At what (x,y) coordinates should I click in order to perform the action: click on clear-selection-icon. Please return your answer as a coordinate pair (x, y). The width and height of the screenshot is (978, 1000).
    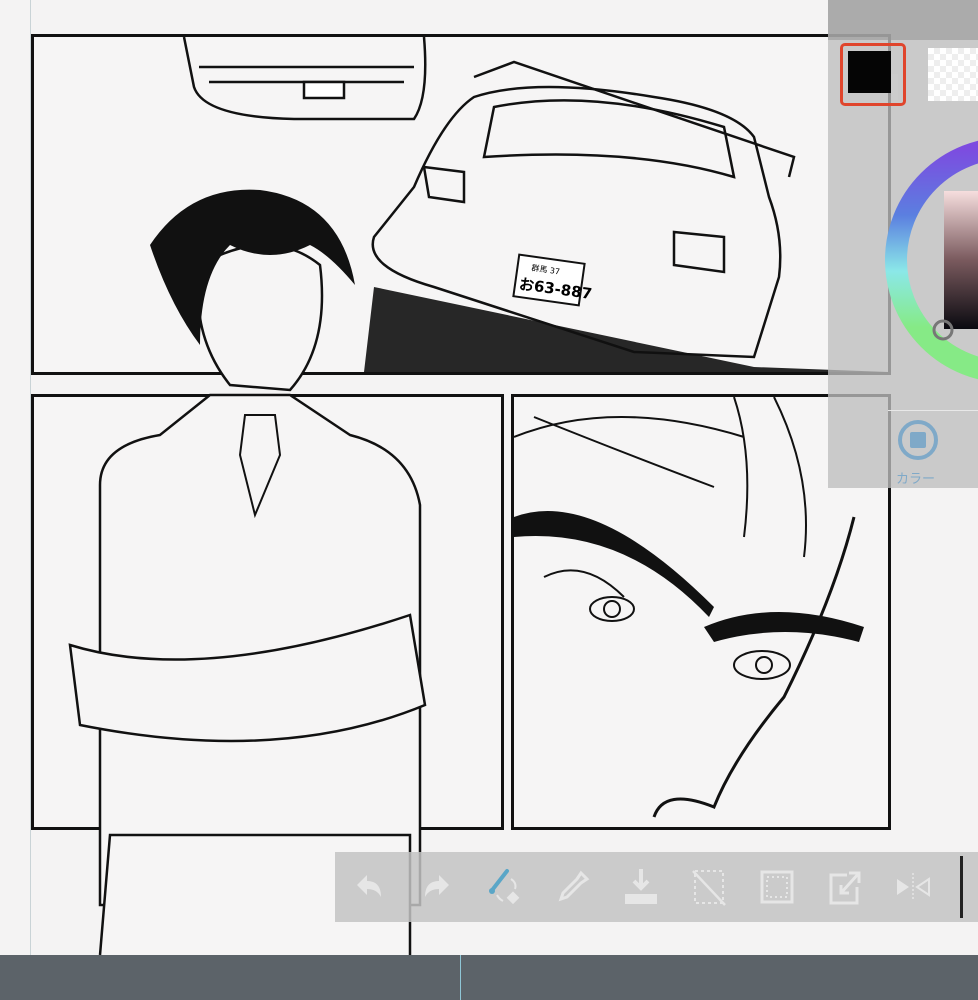
    Looking at the image, I should click on (709, 888).